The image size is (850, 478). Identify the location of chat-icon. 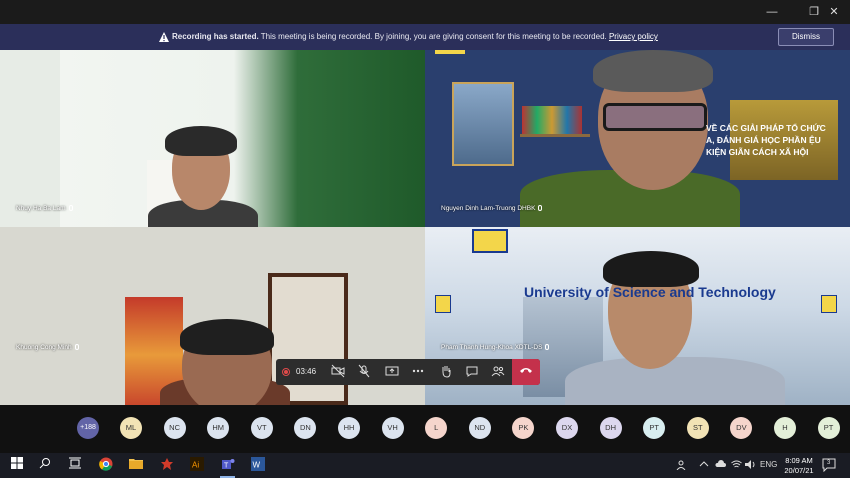
(472, 371).